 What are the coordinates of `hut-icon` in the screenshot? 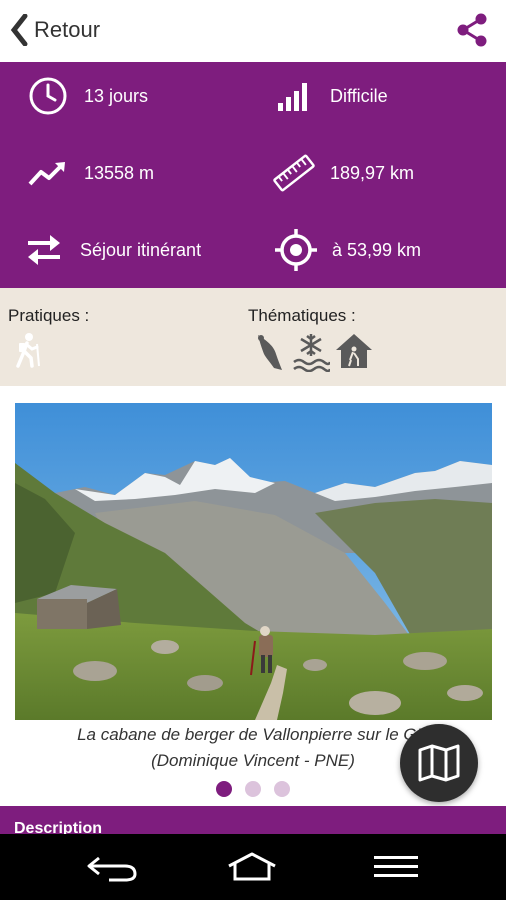 It's located at (354, 351).